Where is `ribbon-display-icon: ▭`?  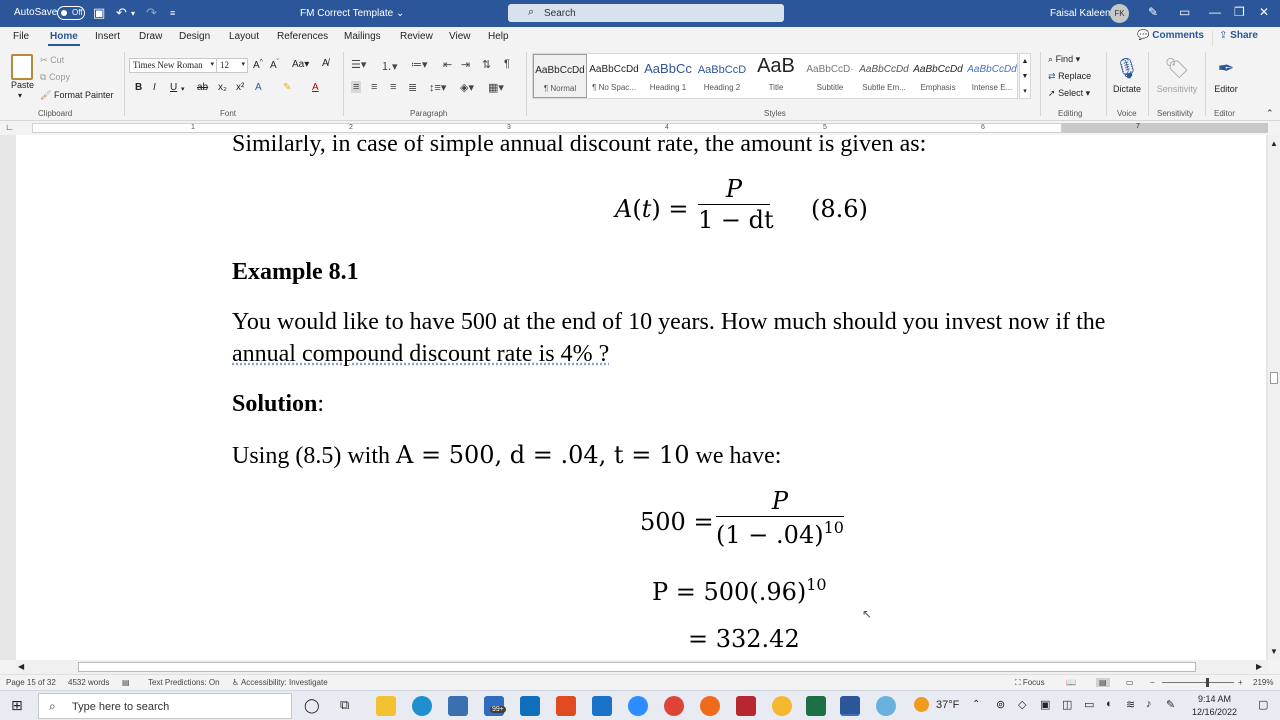
ribbon-display-icon: ▭ is located at coordinates (1184, 12).